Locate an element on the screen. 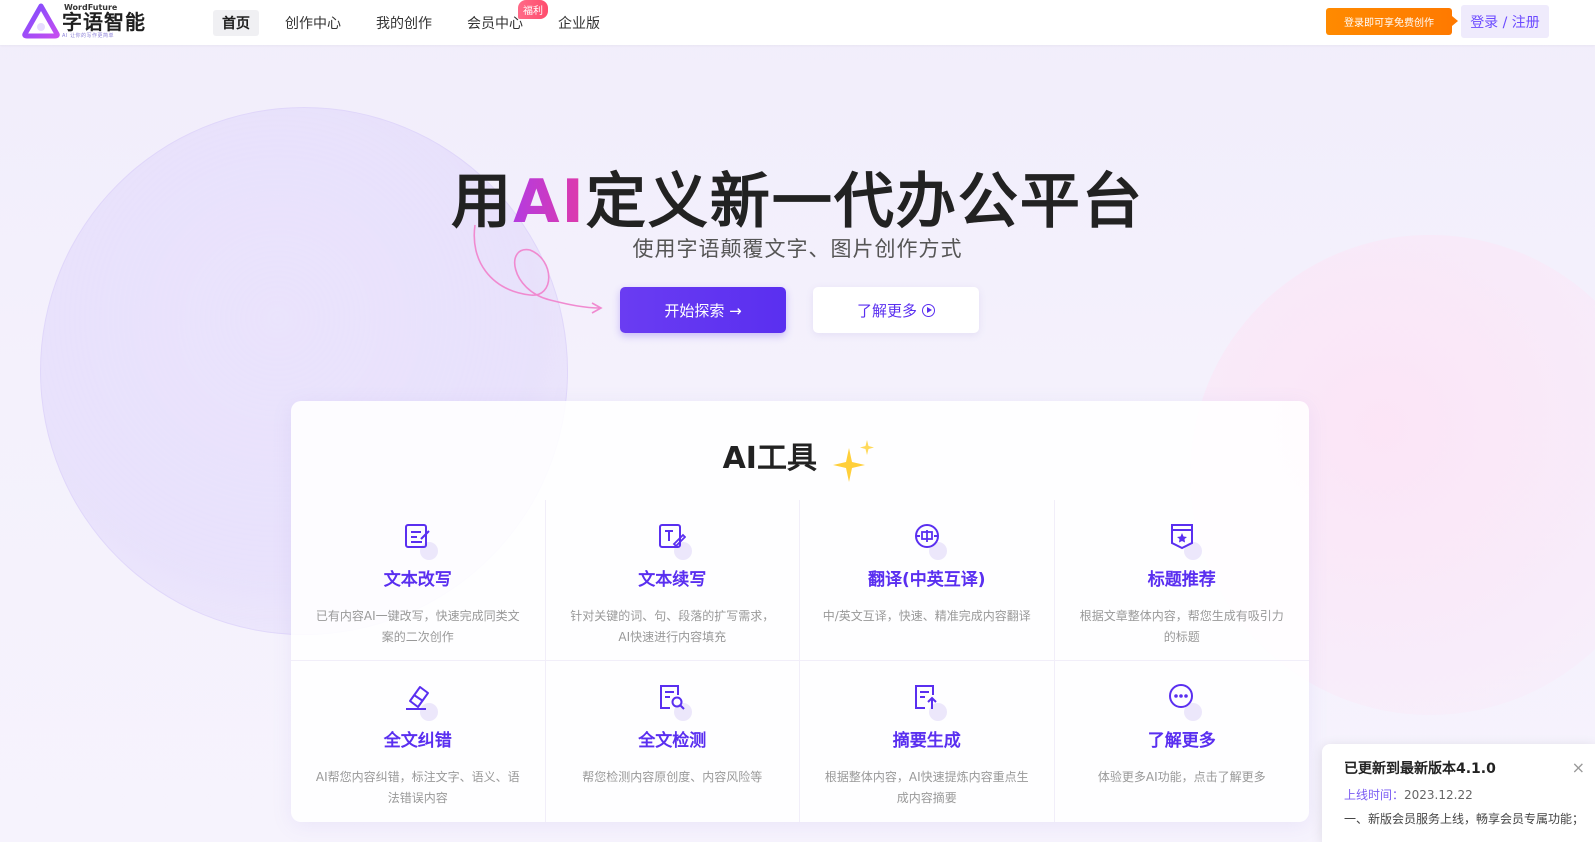 This screenshot has height=842, width=1595. hero-title: 用AI定义新一代办公平台 is located at coordinates (797, 196).